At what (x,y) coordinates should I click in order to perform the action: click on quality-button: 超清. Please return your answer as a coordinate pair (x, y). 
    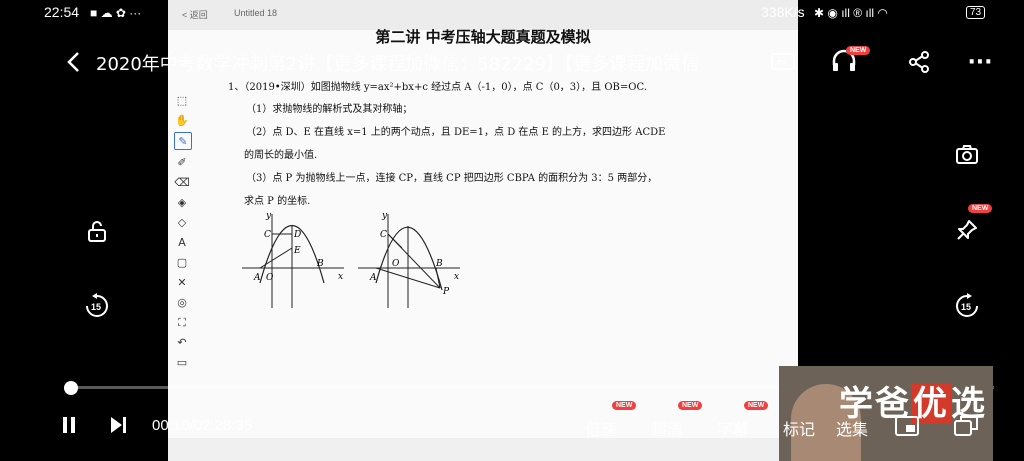
    Looking at the image, I should click on (667, 428).